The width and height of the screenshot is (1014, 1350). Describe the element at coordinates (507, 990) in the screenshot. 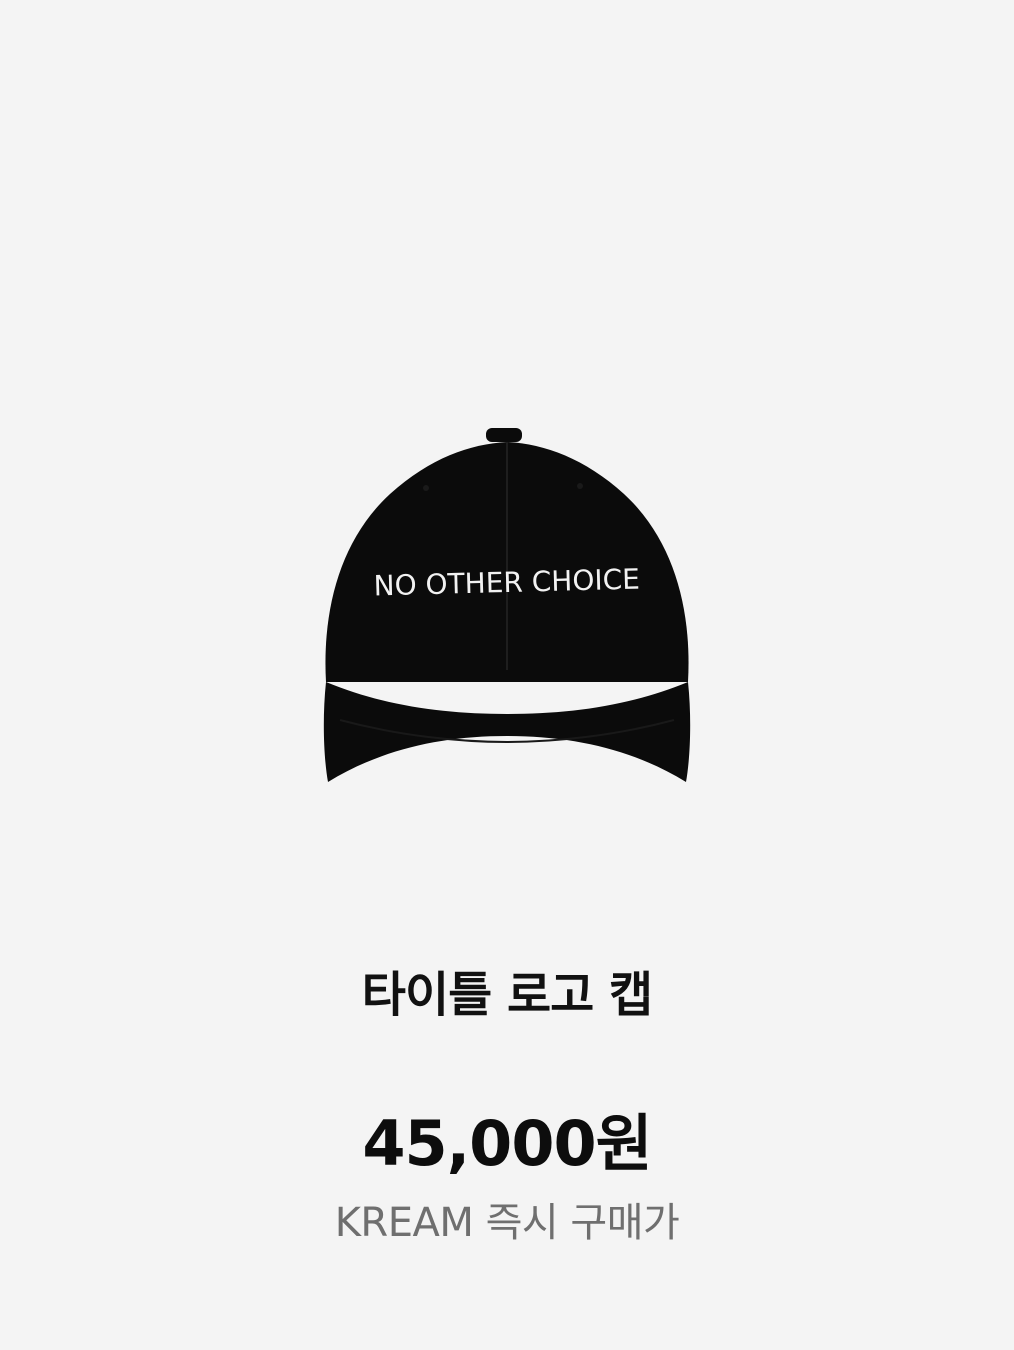

I see `product-title: 타이틀 로고 캡` at that location.